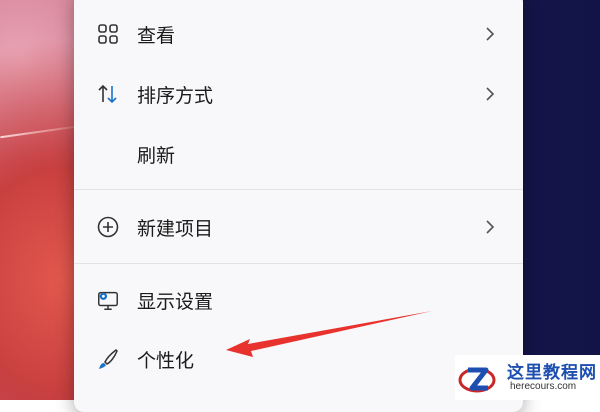 The image size is (600, 412). I want to click on watermark-url: herecours.com, so click(543, 386).